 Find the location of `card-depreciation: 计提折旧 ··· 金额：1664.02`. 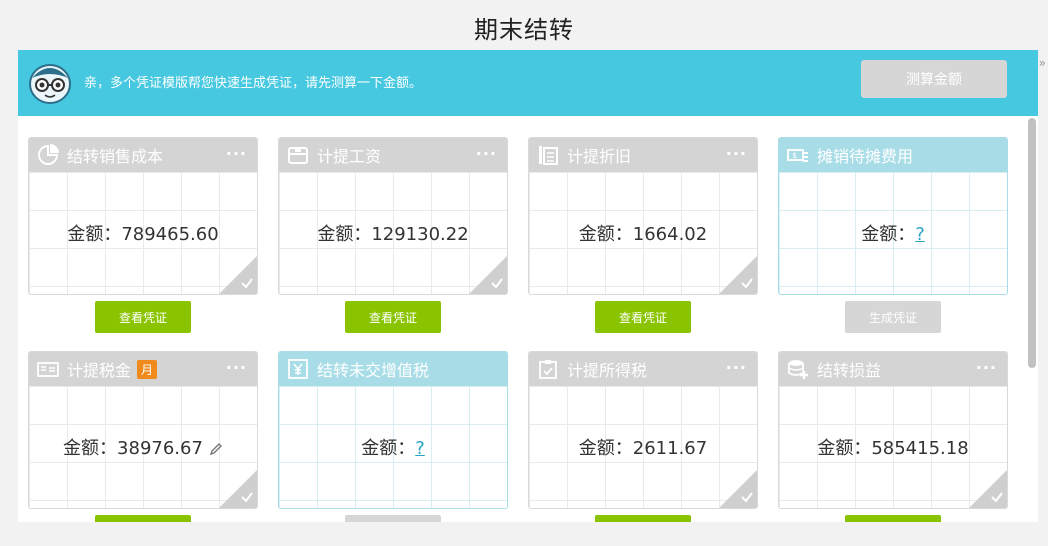

card-depreciation: 计提折旧 ··· 金额：1664.02 is located at coordinates (643, 216).